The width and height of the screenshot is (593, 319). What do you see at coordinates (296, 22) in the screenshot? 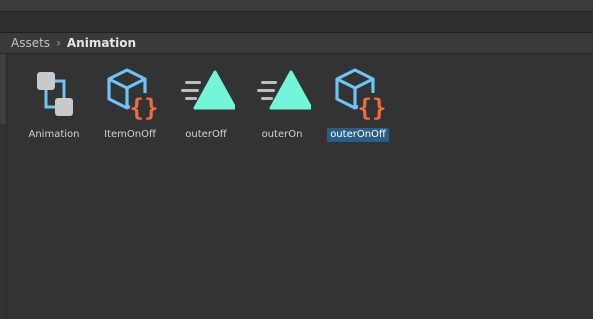
I see `project-toolbar` at bounding box center [296, 22].